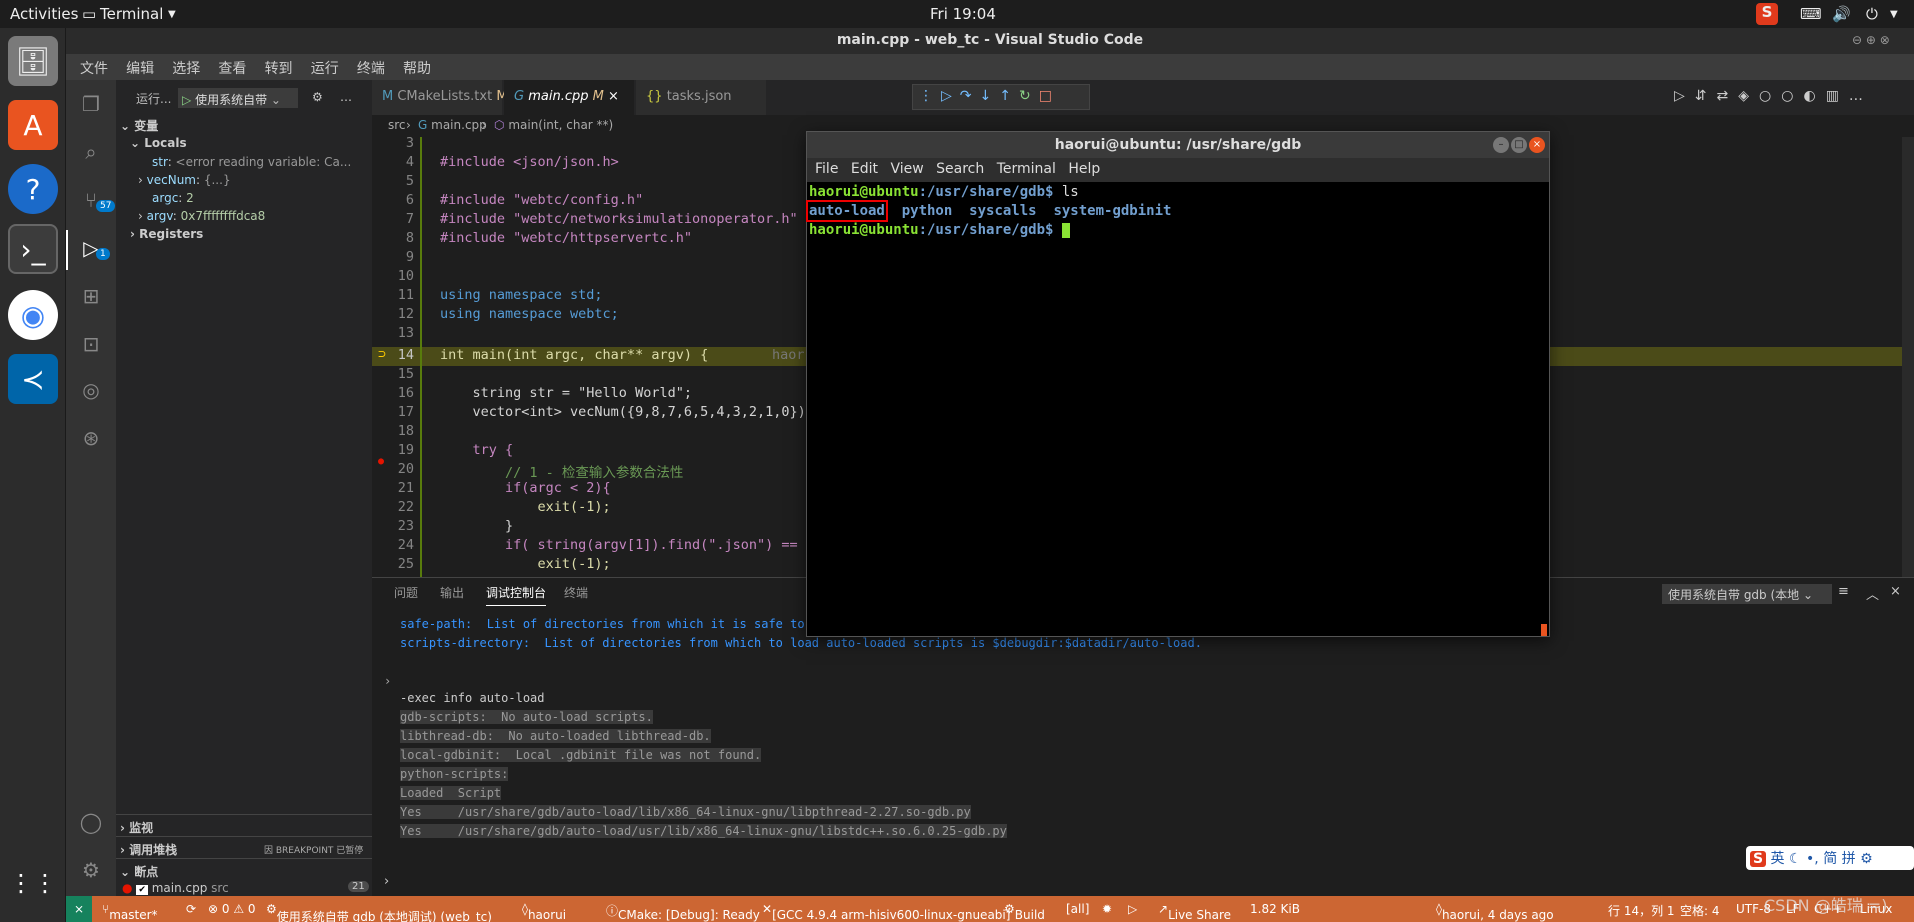  What do you see at coordinates (166, 234) in the screenshot?
I see `registers-scope: › Registers` at bounding box center [166, 234].